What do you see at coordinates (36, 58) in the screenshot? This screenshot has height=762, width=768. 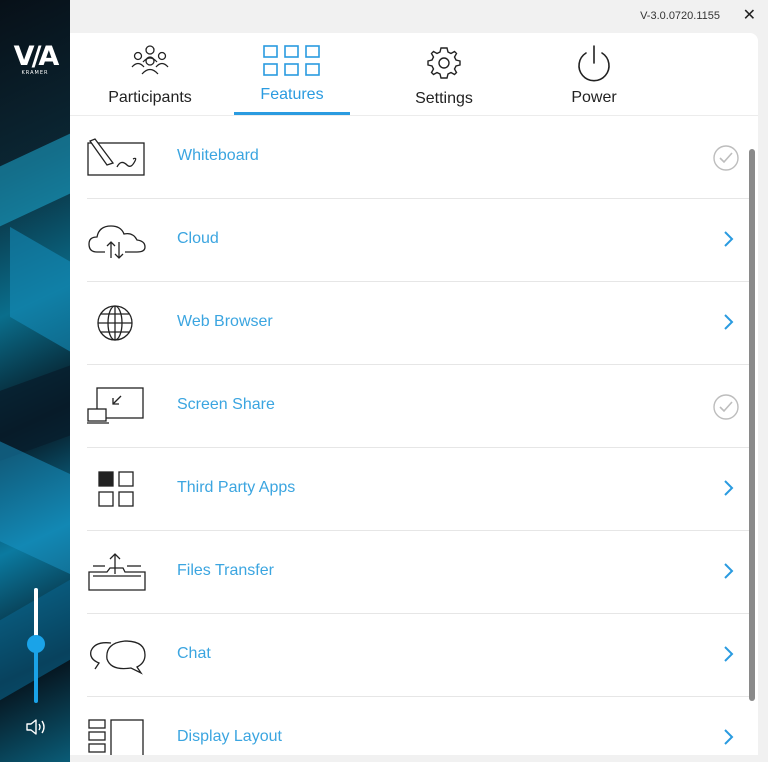 I see `kramer-via-logo: V/A KRAMER` at bounding box center [36, 58].